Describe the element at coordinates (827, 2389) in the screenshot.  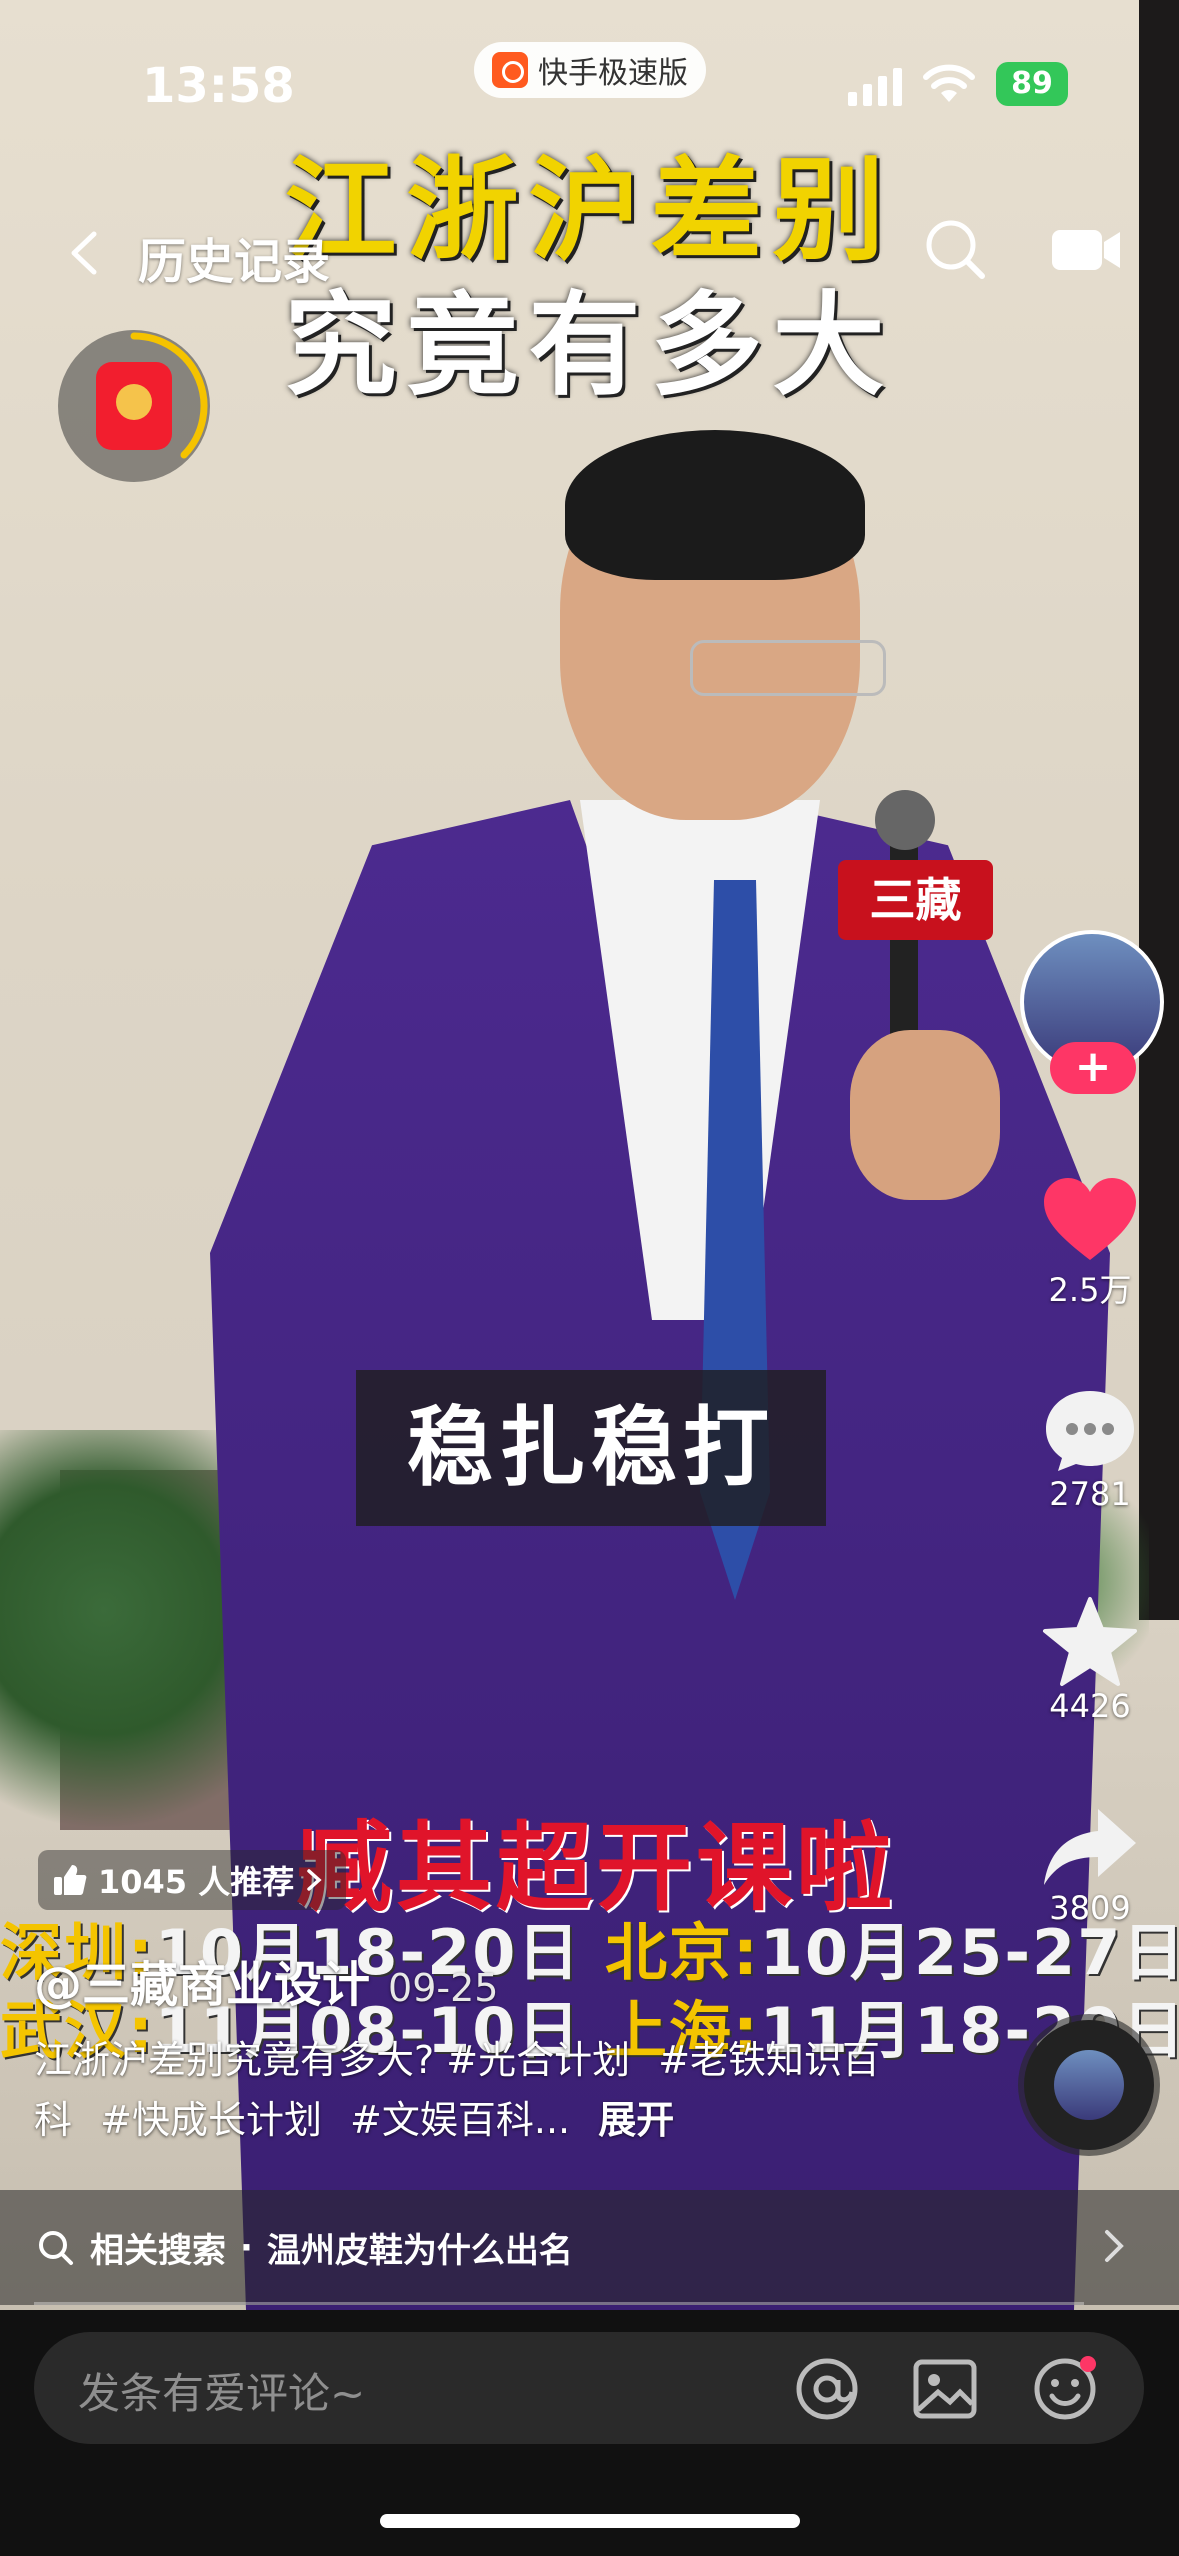
I see `at-mention-icon` at that location.